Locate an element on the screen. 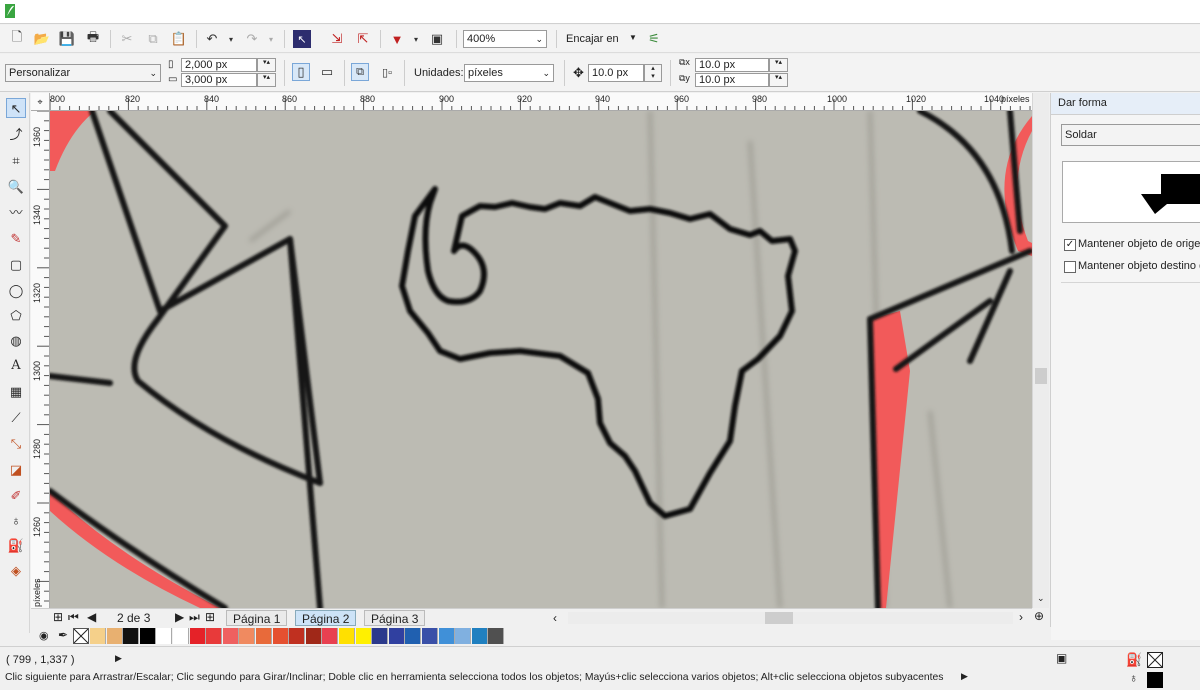 The width and height of the screenshot is (1200, 690). text-tool-icon: A is located at coordinates (16, 366).